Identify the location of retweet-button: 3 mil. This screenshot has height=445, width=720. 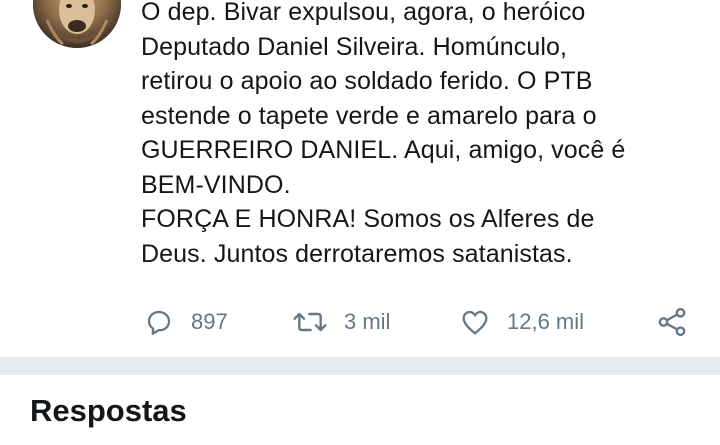
(341, 322).